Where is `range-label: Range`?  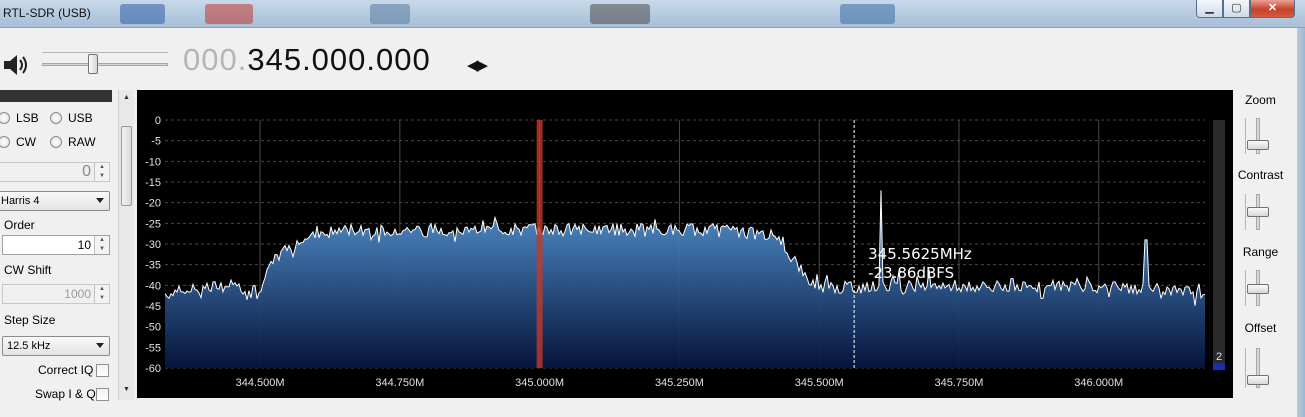 range-label: Range is located at coordinates (1260, 252).